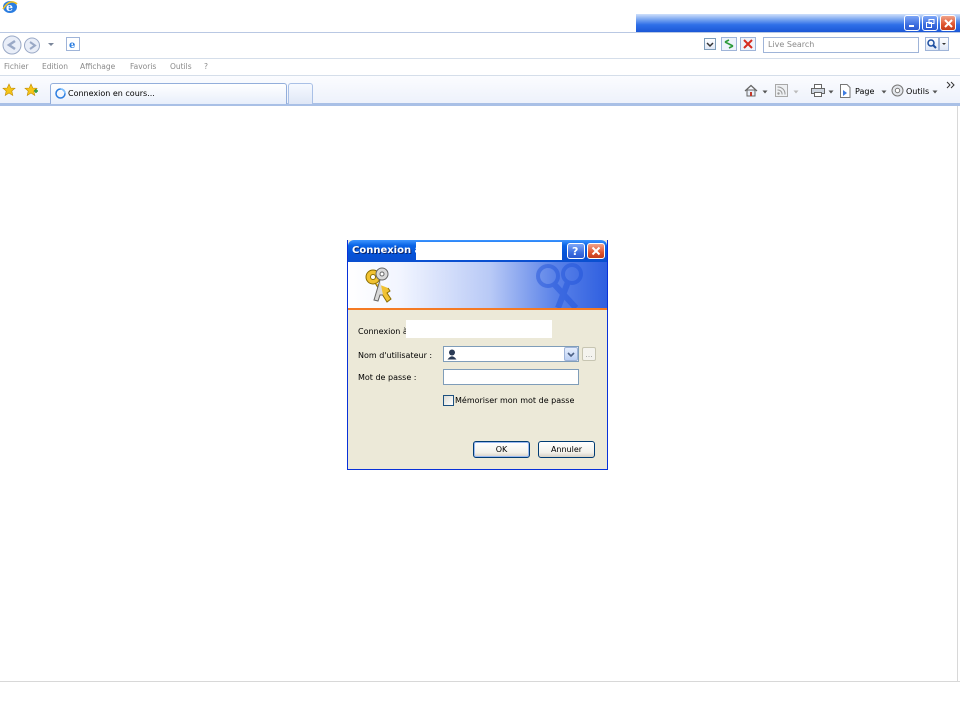 Image resolution: width=960 pixels, height=720 pixels. Describe the element at coordinates (911, 26) in the screenshot. I see `minimize-icon` at that location.